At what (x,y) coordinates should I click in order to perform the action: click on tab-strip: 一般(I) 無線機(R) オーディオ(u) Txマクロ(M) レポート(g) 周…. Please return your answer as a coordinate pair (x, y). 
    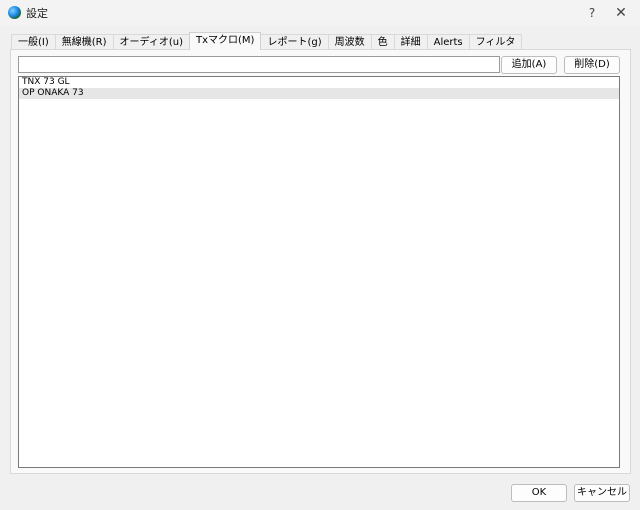
    Looking at the image, I should click on (267, 41).